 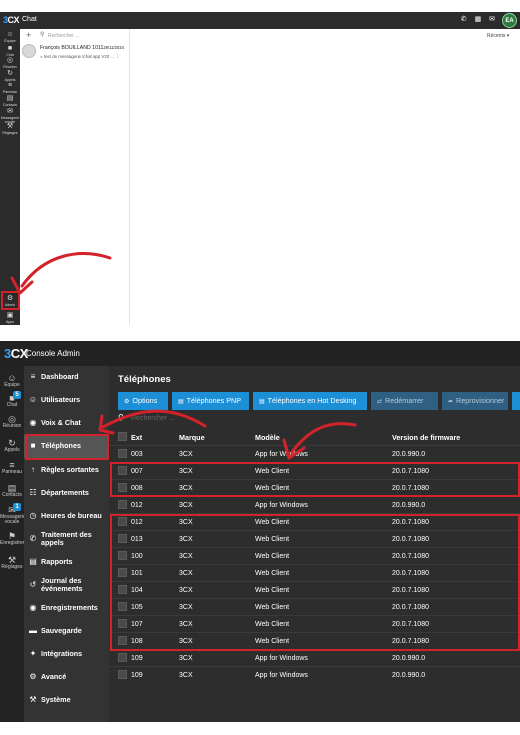 I want to click on arrow-to-rows, so click(x=323, y=438).